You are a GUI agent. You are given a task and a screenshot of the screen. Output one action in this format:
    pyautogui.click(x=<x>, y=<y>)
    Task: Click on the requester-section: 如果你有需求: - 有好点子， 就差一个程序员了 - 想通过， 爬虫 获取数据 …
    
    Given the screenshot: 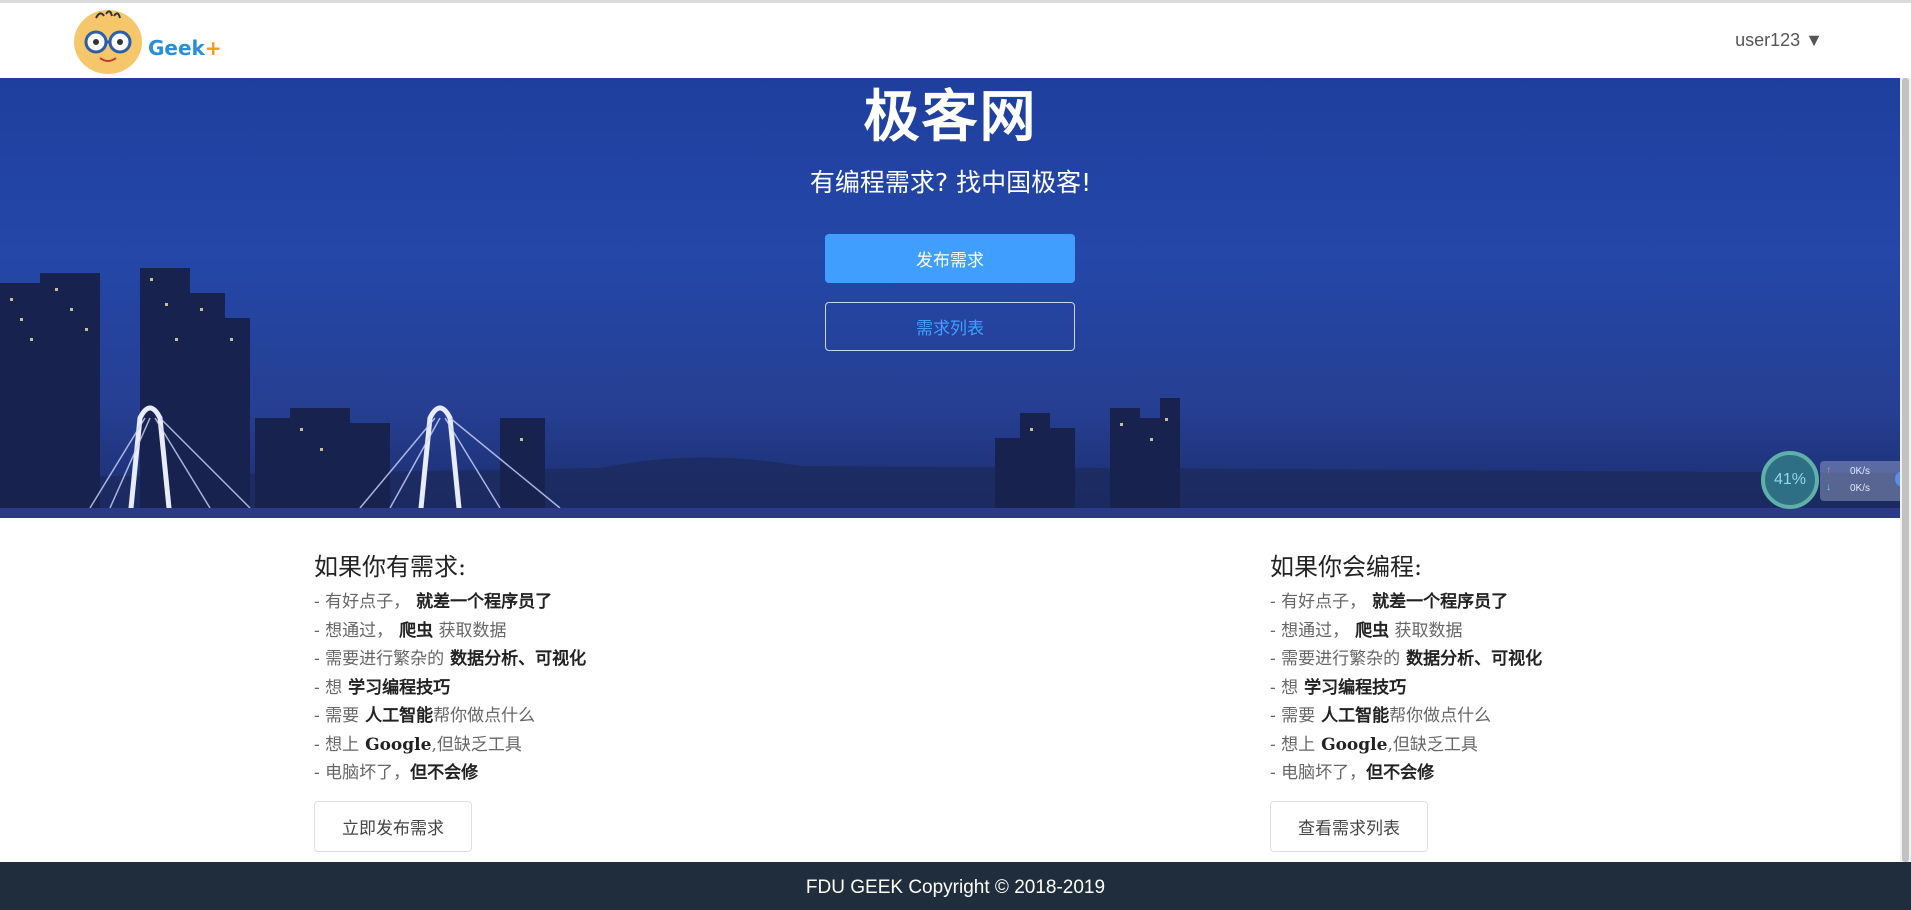 What is the action you would take?
    pyautogui.click(x=524, y=667)
    